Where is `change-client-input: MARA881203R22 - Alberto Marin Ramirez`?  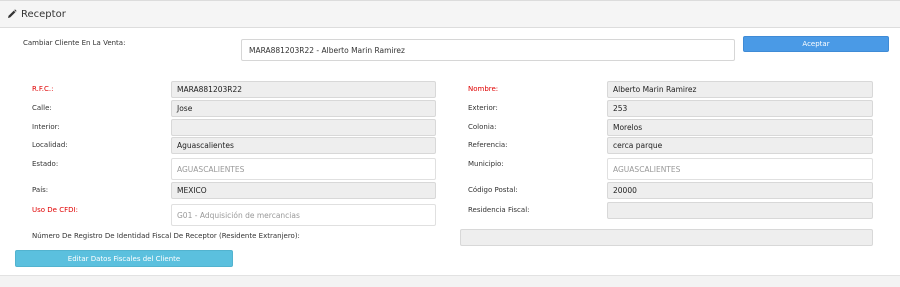
change-client-input: MARA881203R22 - Alberto Marin Ramirez is located at coordinates (488, 50).